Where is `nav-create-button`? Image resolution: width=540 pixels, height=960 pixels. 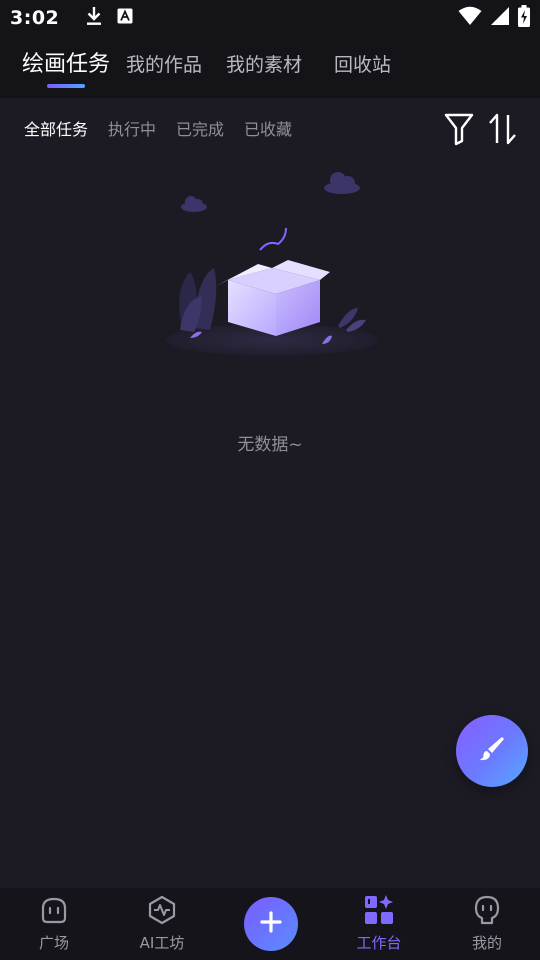
nav-create-button is located at coordinates (271, 924).